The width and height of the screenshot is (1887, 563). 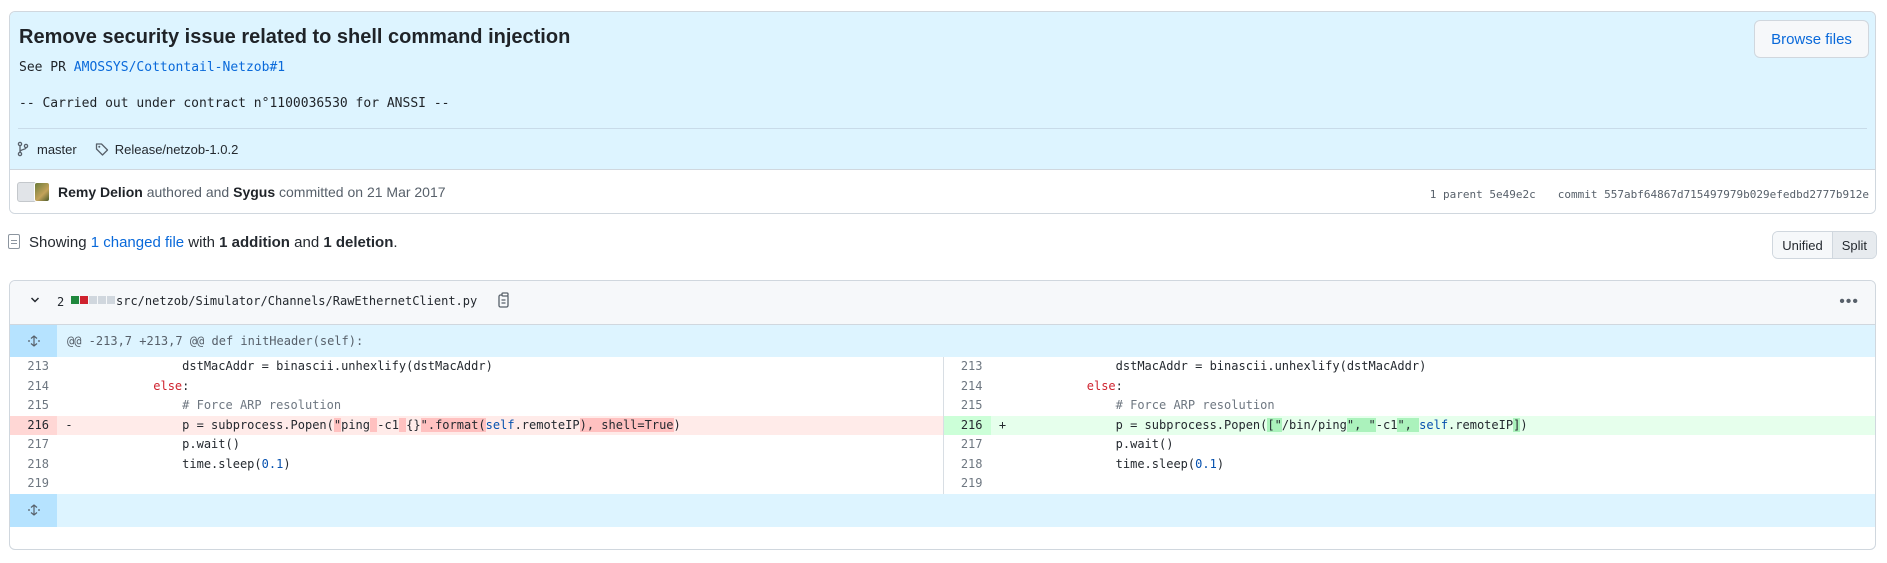 I want to click on kebab-horizontal-icon: •••, so click(x=1849, y=302).